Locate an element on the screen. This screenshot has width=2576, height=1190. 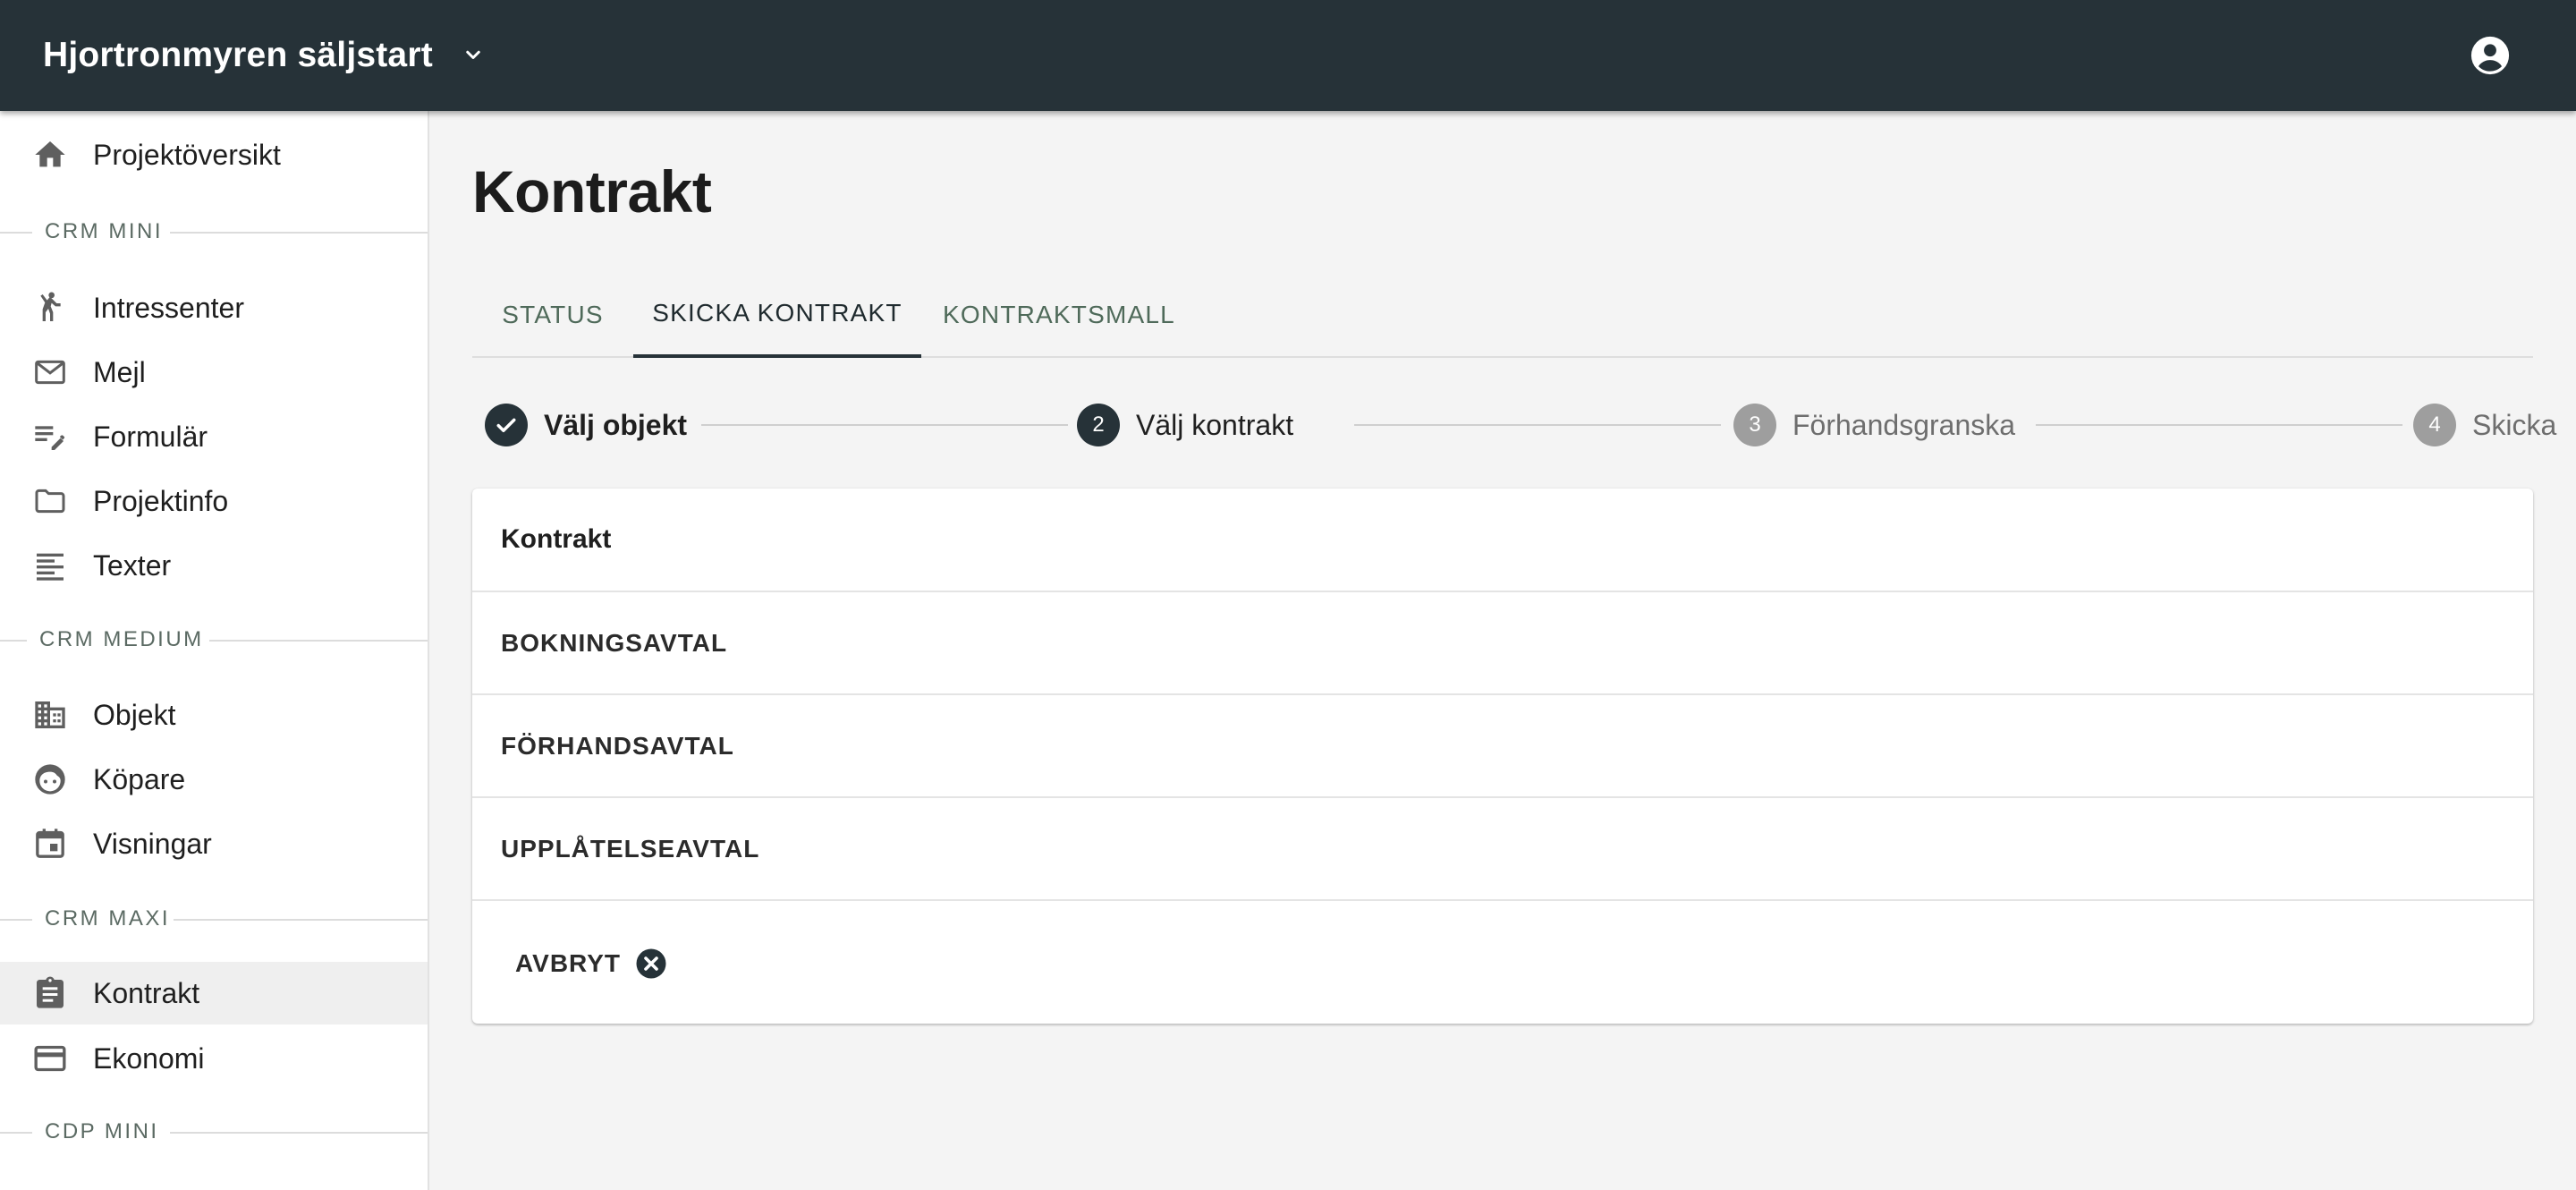
sidebar-item-label: Formulär is located at coordinates (150, 436).